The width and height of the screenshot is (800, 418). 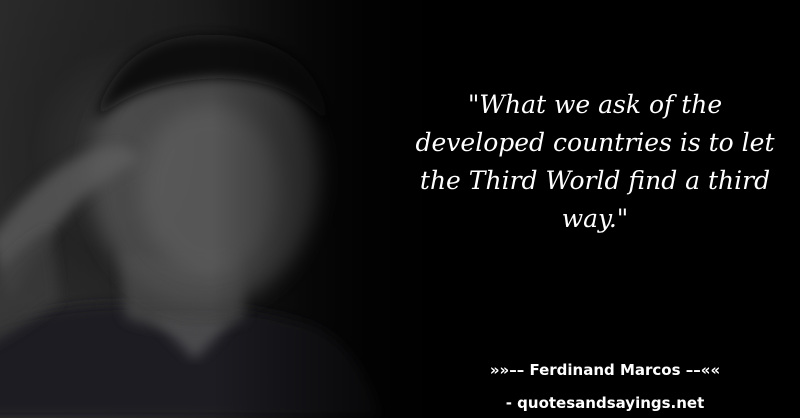 I want to click on author-attribution: »»–– Ferdinand Marcos ––««, so click(x=605, y=370).